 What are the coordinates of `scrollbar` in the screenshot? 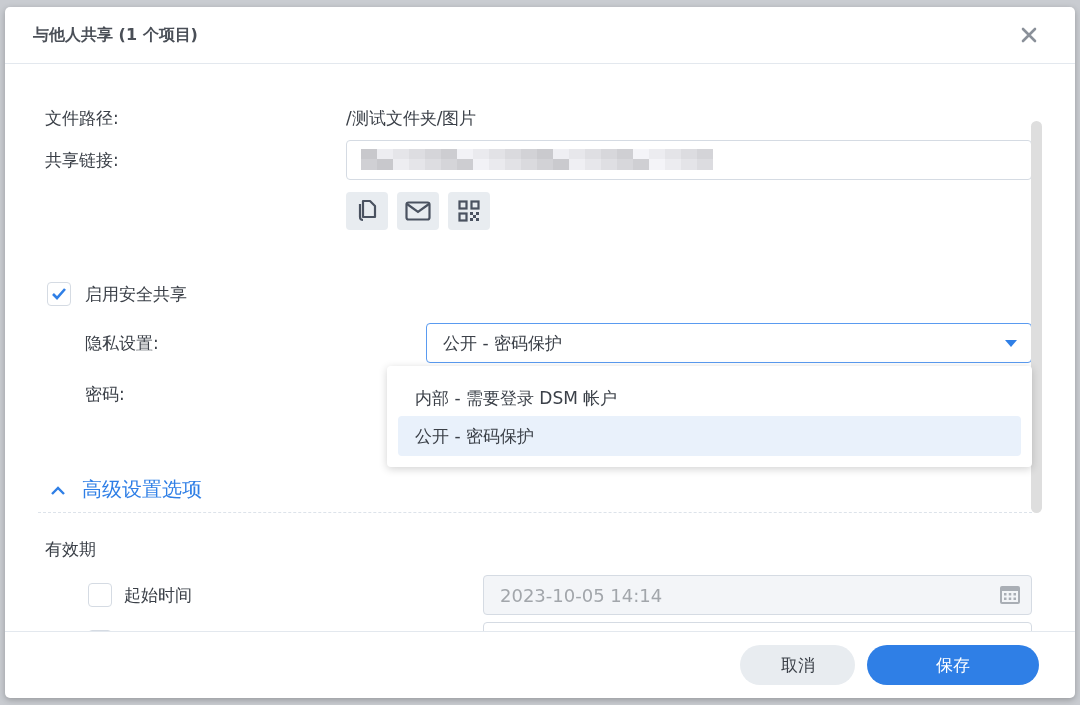 It's located at (1036, 317).